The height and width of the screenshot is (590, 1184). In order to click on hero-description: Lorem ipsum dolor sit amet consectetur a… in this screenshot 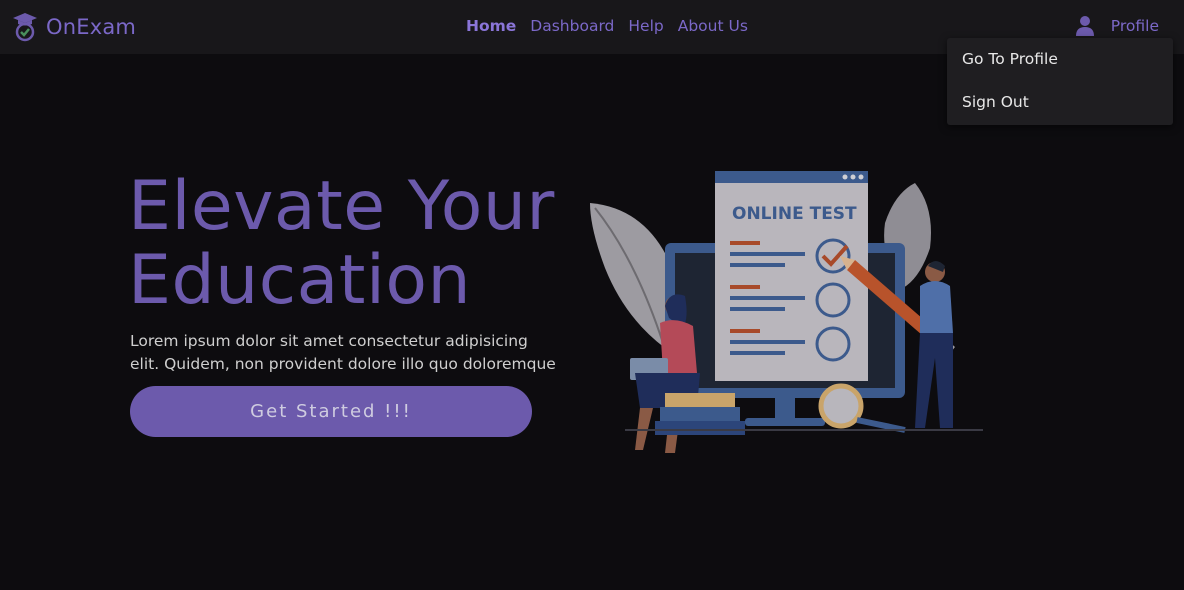, I will do `click(343, 352)`.